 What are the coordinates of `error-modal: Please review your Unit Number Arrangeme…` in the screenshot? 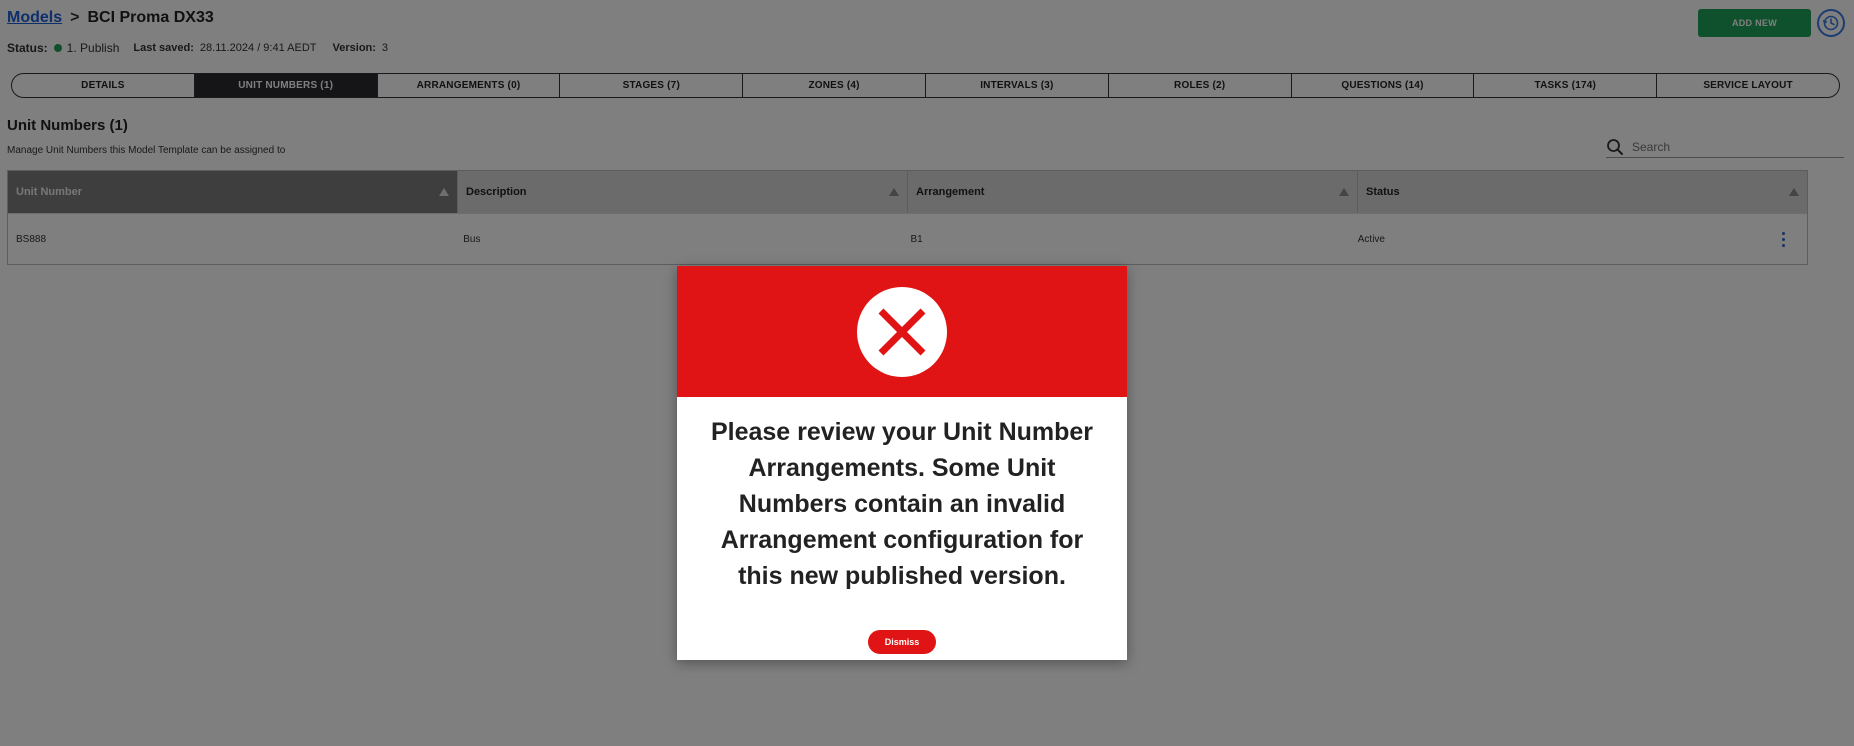 It's located at (902, 463).